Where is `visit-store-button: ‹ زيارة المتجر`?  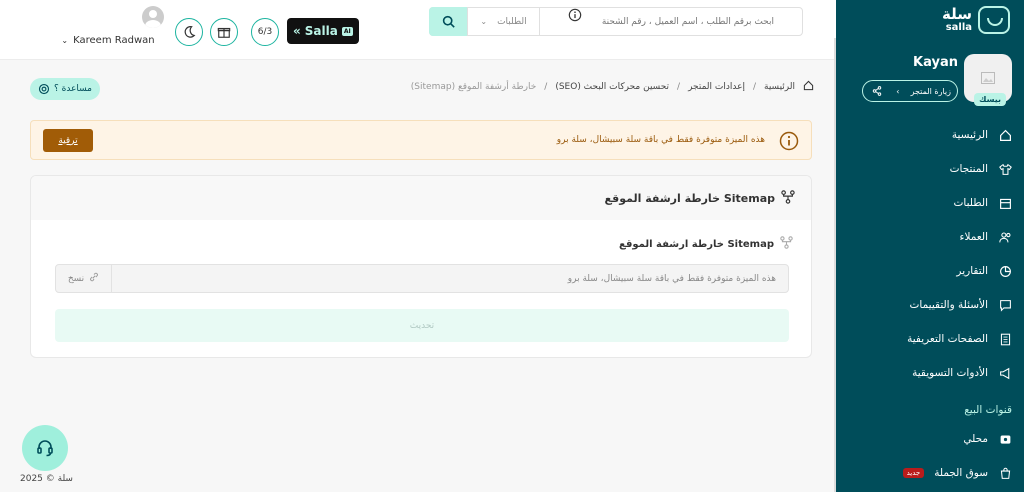
visit-store-button: ‹ زيارة المتجر is located at coordinates (910, 91).